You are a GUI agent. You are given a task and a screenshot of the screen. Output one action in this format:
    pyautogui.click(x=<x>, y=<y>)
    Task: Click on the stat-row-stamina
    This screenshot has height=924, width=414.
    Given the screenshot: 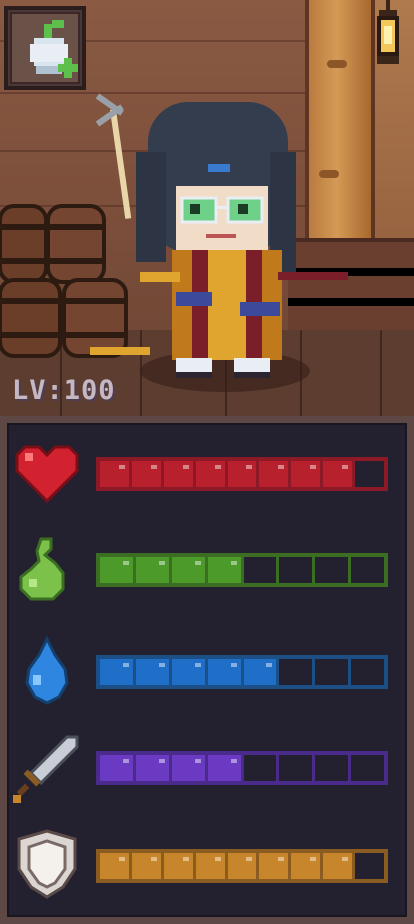 What is the action you would take?
    pyautogui.click(x=207, y=573)
    